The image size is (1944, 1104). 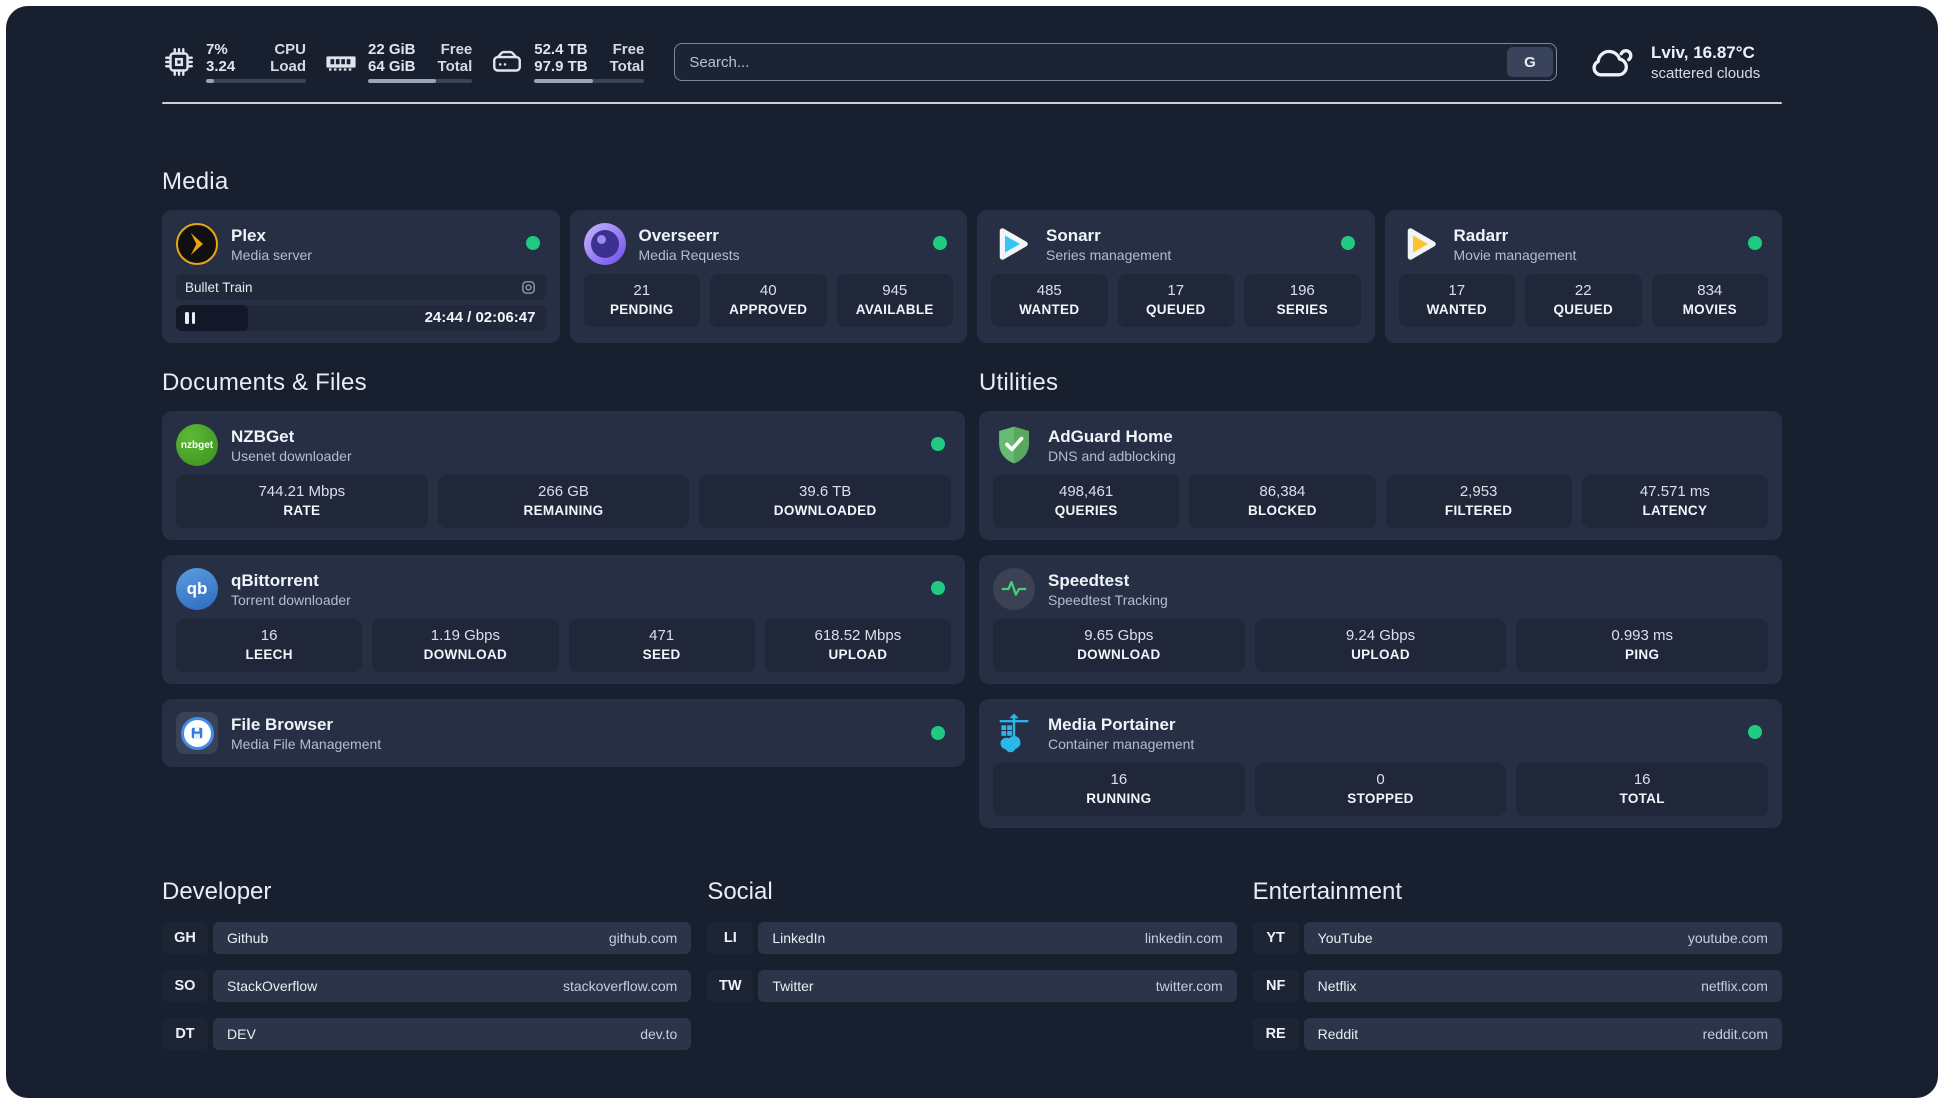 I want to click on stat-value: 196, so click(x=1302, y=290).